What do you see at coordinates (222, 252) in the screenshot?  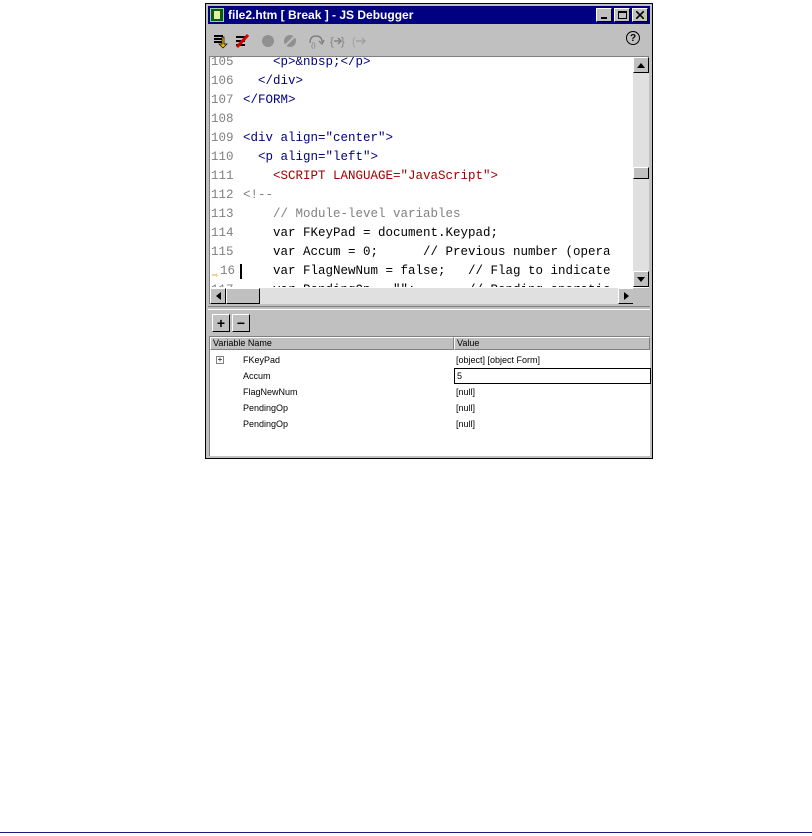 I see `line-number: 115` at bounding box center [222, 252].